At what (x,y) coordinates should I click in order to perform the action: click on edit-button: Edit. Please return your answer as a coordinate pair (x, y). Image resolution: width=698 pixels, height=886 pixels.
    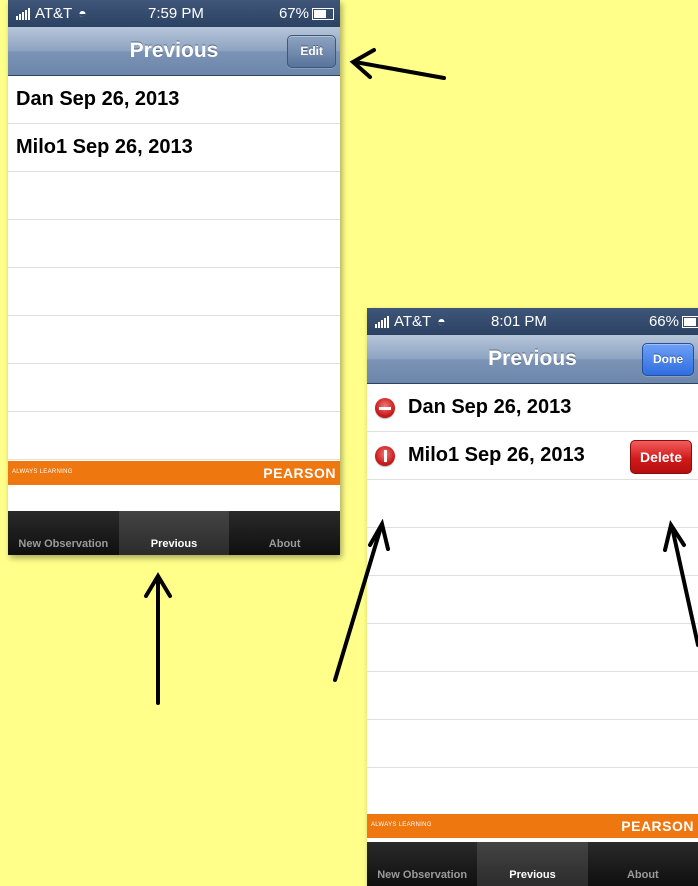
    Looking at the image, I should click on (311, 51).